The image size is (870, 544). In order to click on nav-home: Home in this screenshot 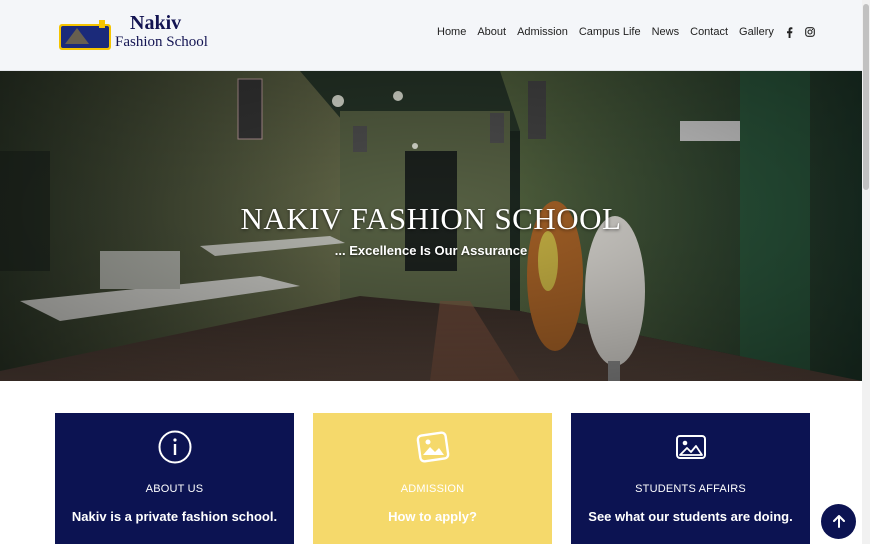, I will do `click(451, 32)`.